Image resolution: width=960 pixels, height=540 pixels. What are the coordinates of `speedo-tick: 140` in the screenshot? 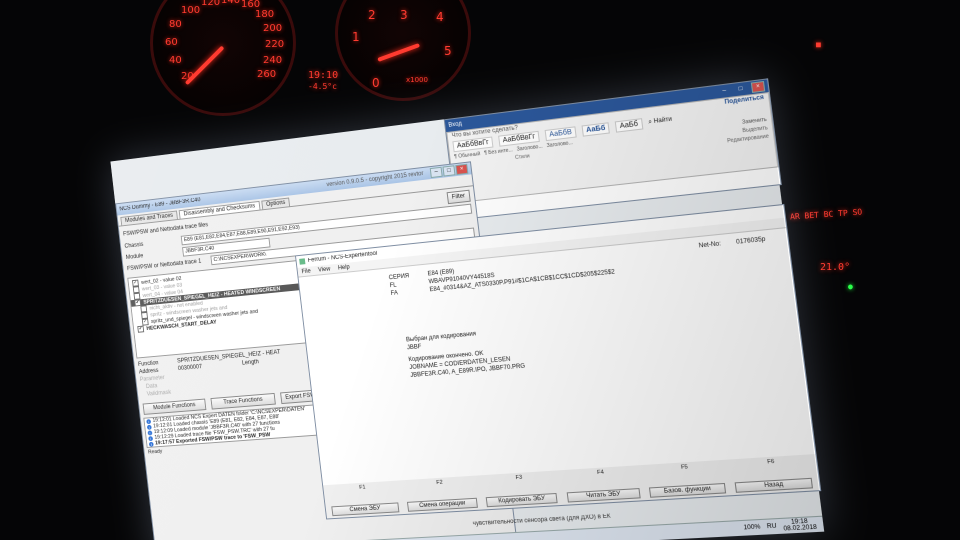 It's located at (230, 3).